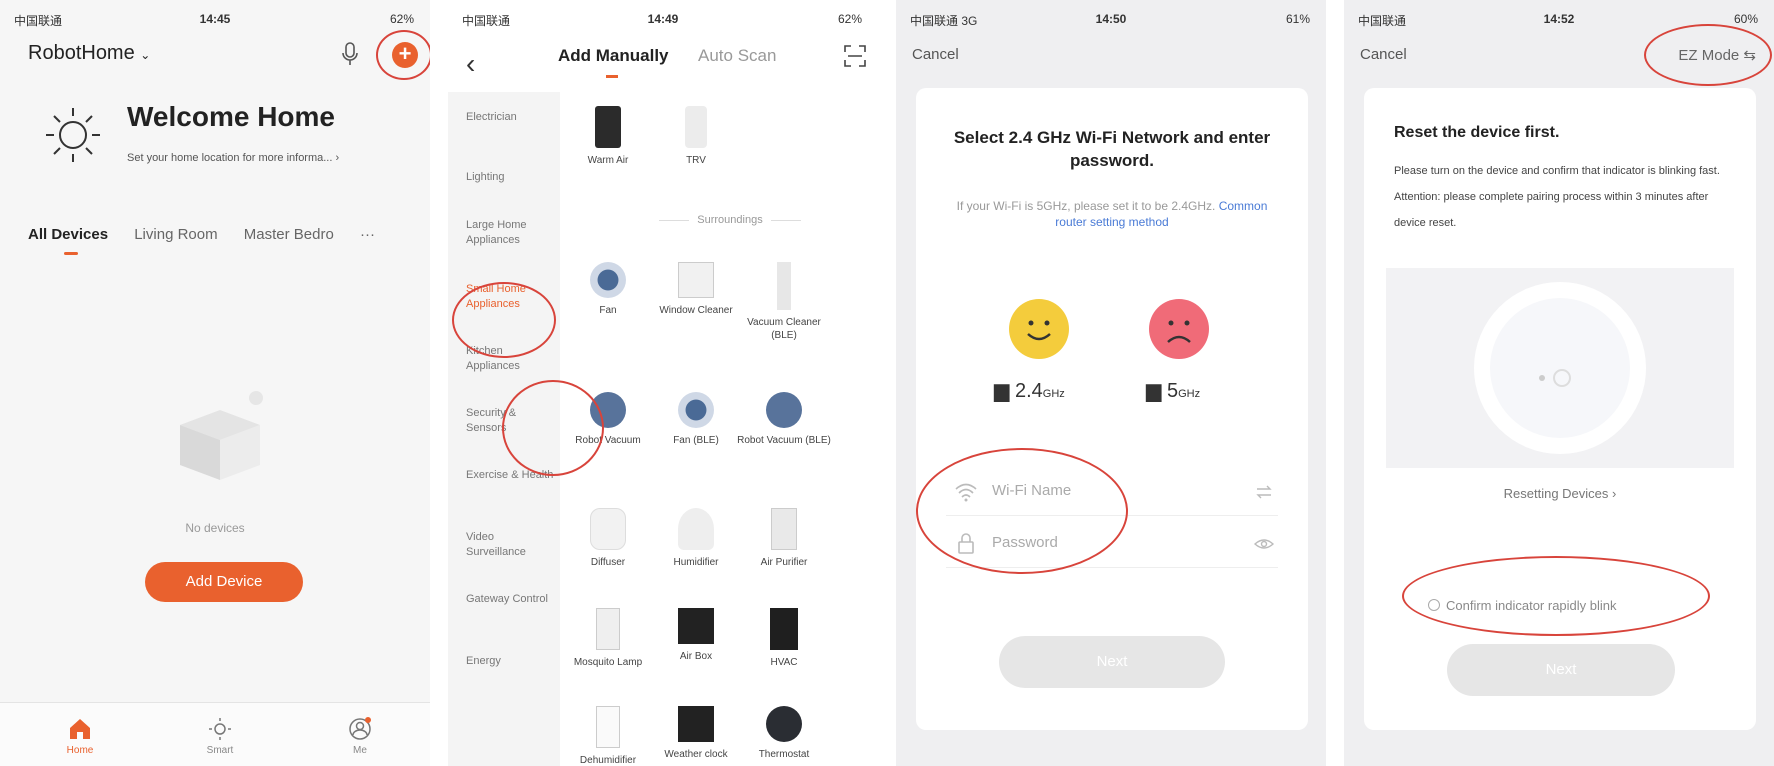  I want to click on device-label: HVAC, so click(784, 662).